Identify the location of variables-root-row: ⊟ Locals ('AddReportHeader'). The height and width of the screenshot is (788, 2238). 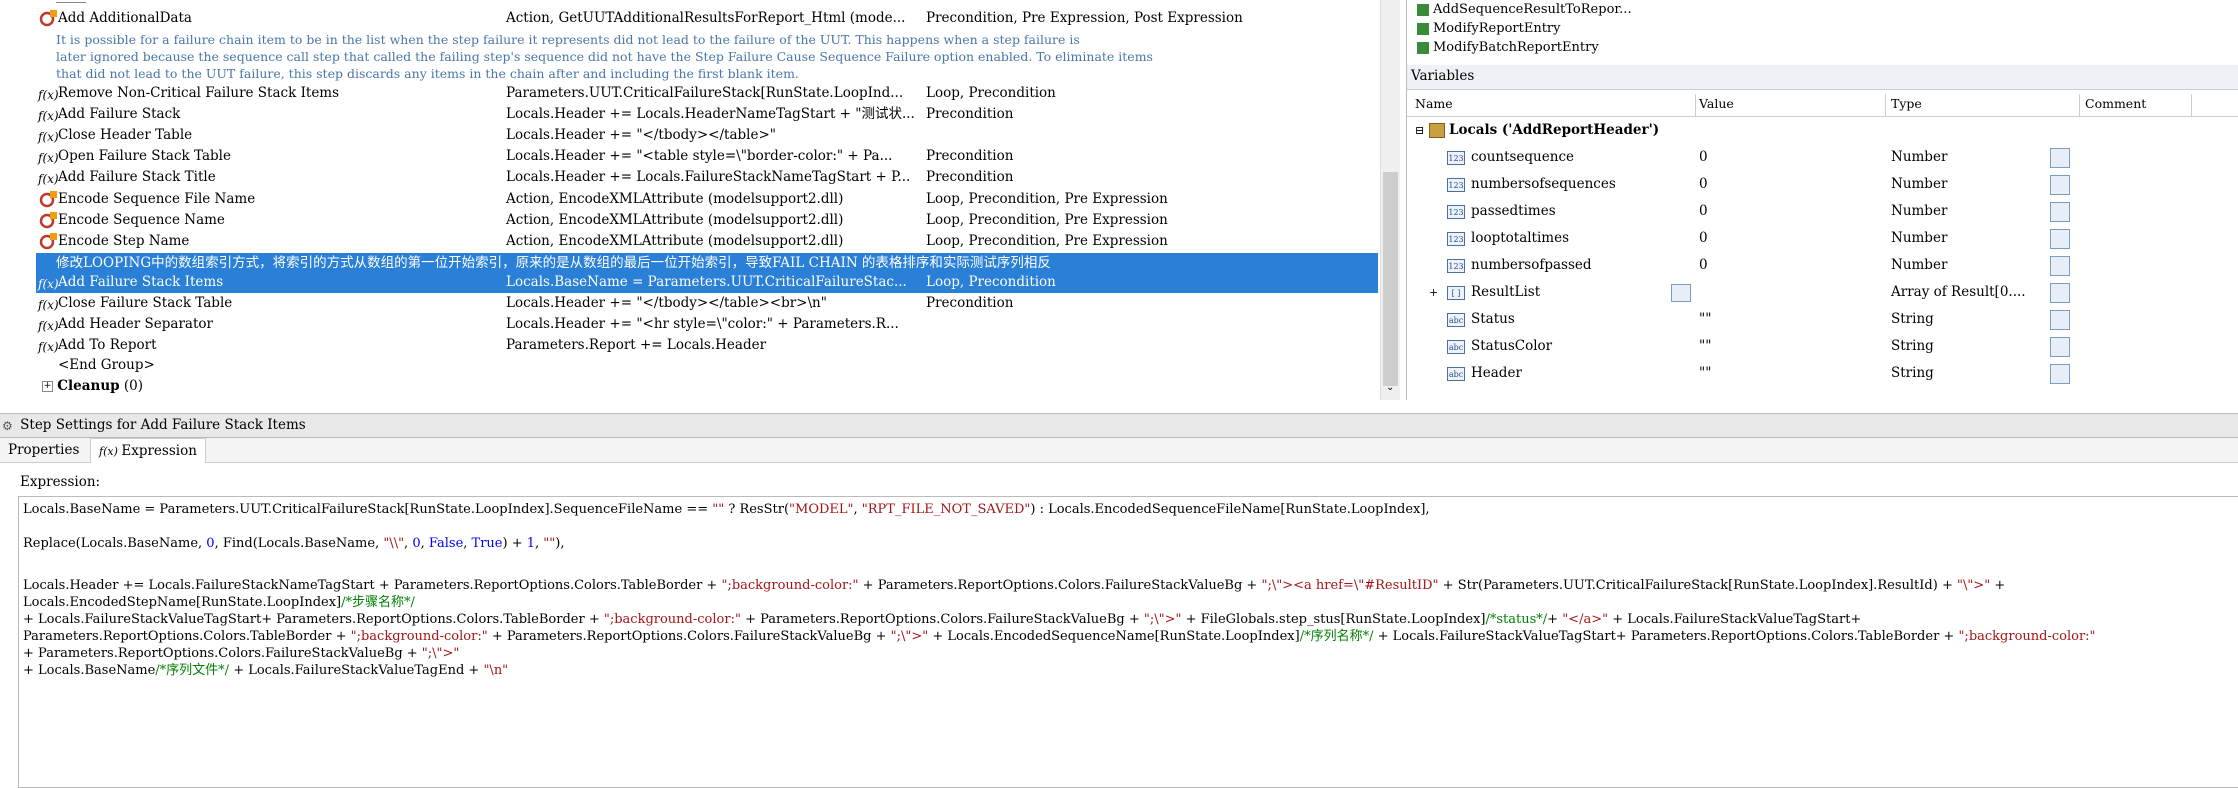
(1822, 130).